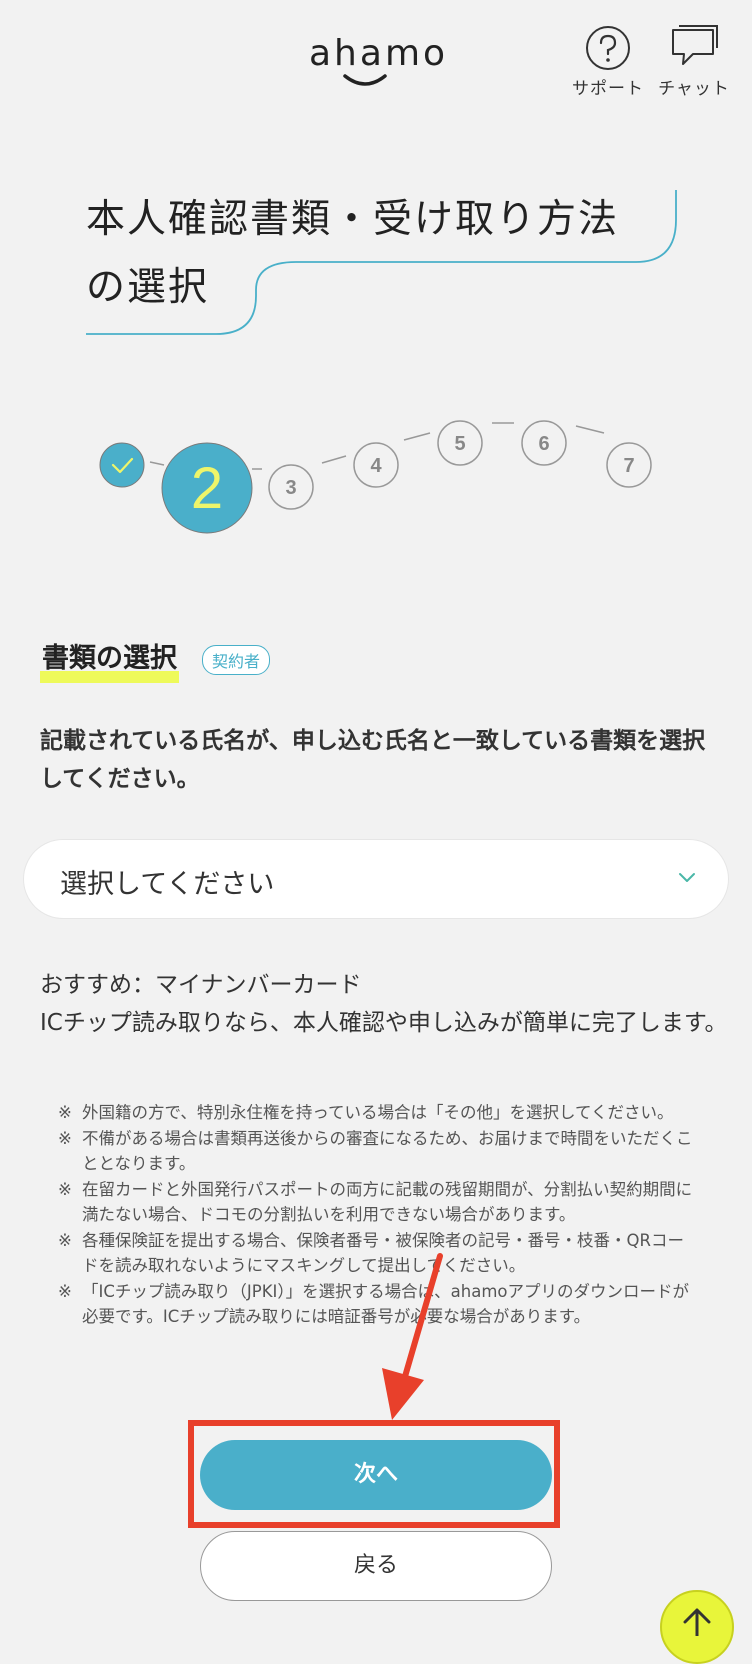 The image size is (752, 1664). Describe the element at coordinates (412, 1336) in the screenshot. I see `annotation-arrow-icon` at that location.